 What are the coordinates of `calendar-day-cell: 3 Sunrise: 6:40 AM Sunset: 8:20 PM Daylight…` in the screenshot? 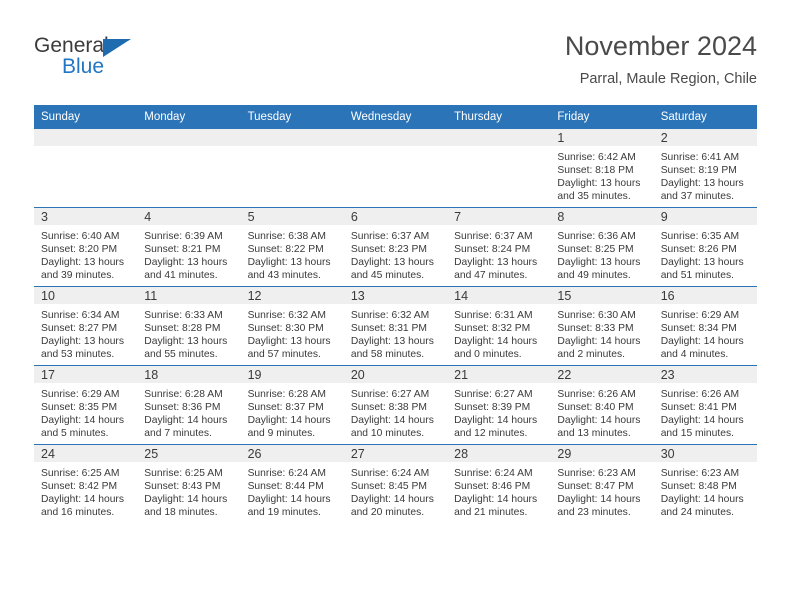 It's located at (86, 247).